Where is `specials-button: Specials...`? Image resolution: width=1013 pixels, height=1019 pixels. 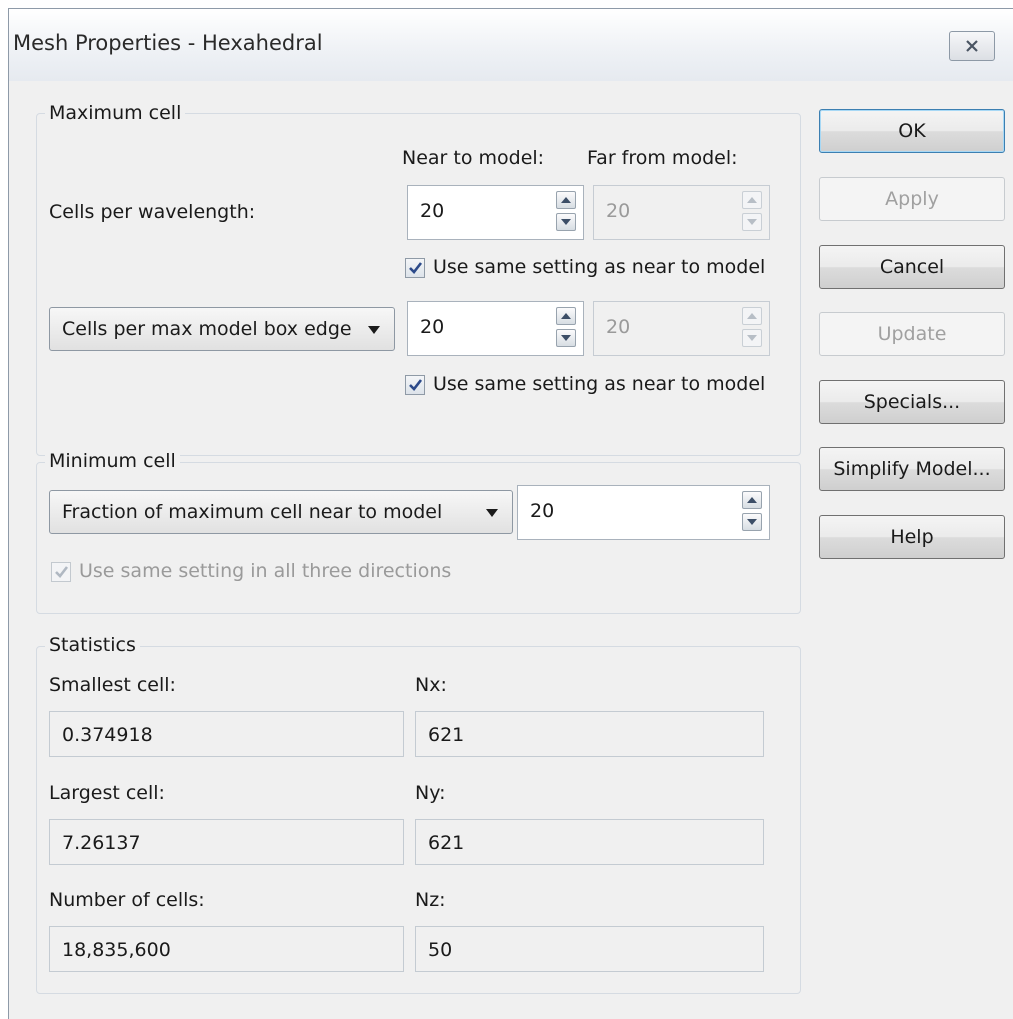
specials-button: Specials... is located at coordinates (912, 402).